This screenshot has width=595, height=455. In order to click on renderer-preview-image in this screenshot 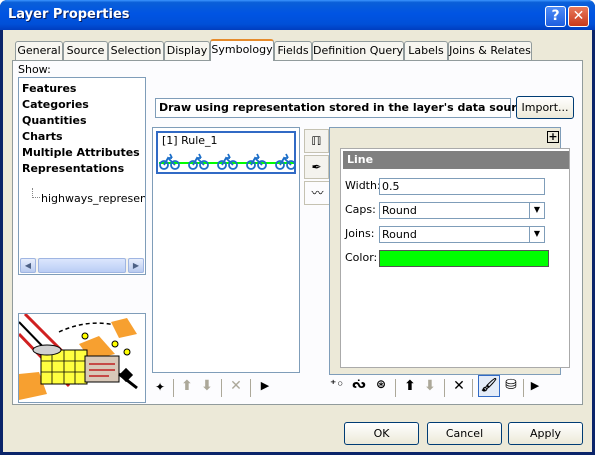, I will do `click(82, 358)`.